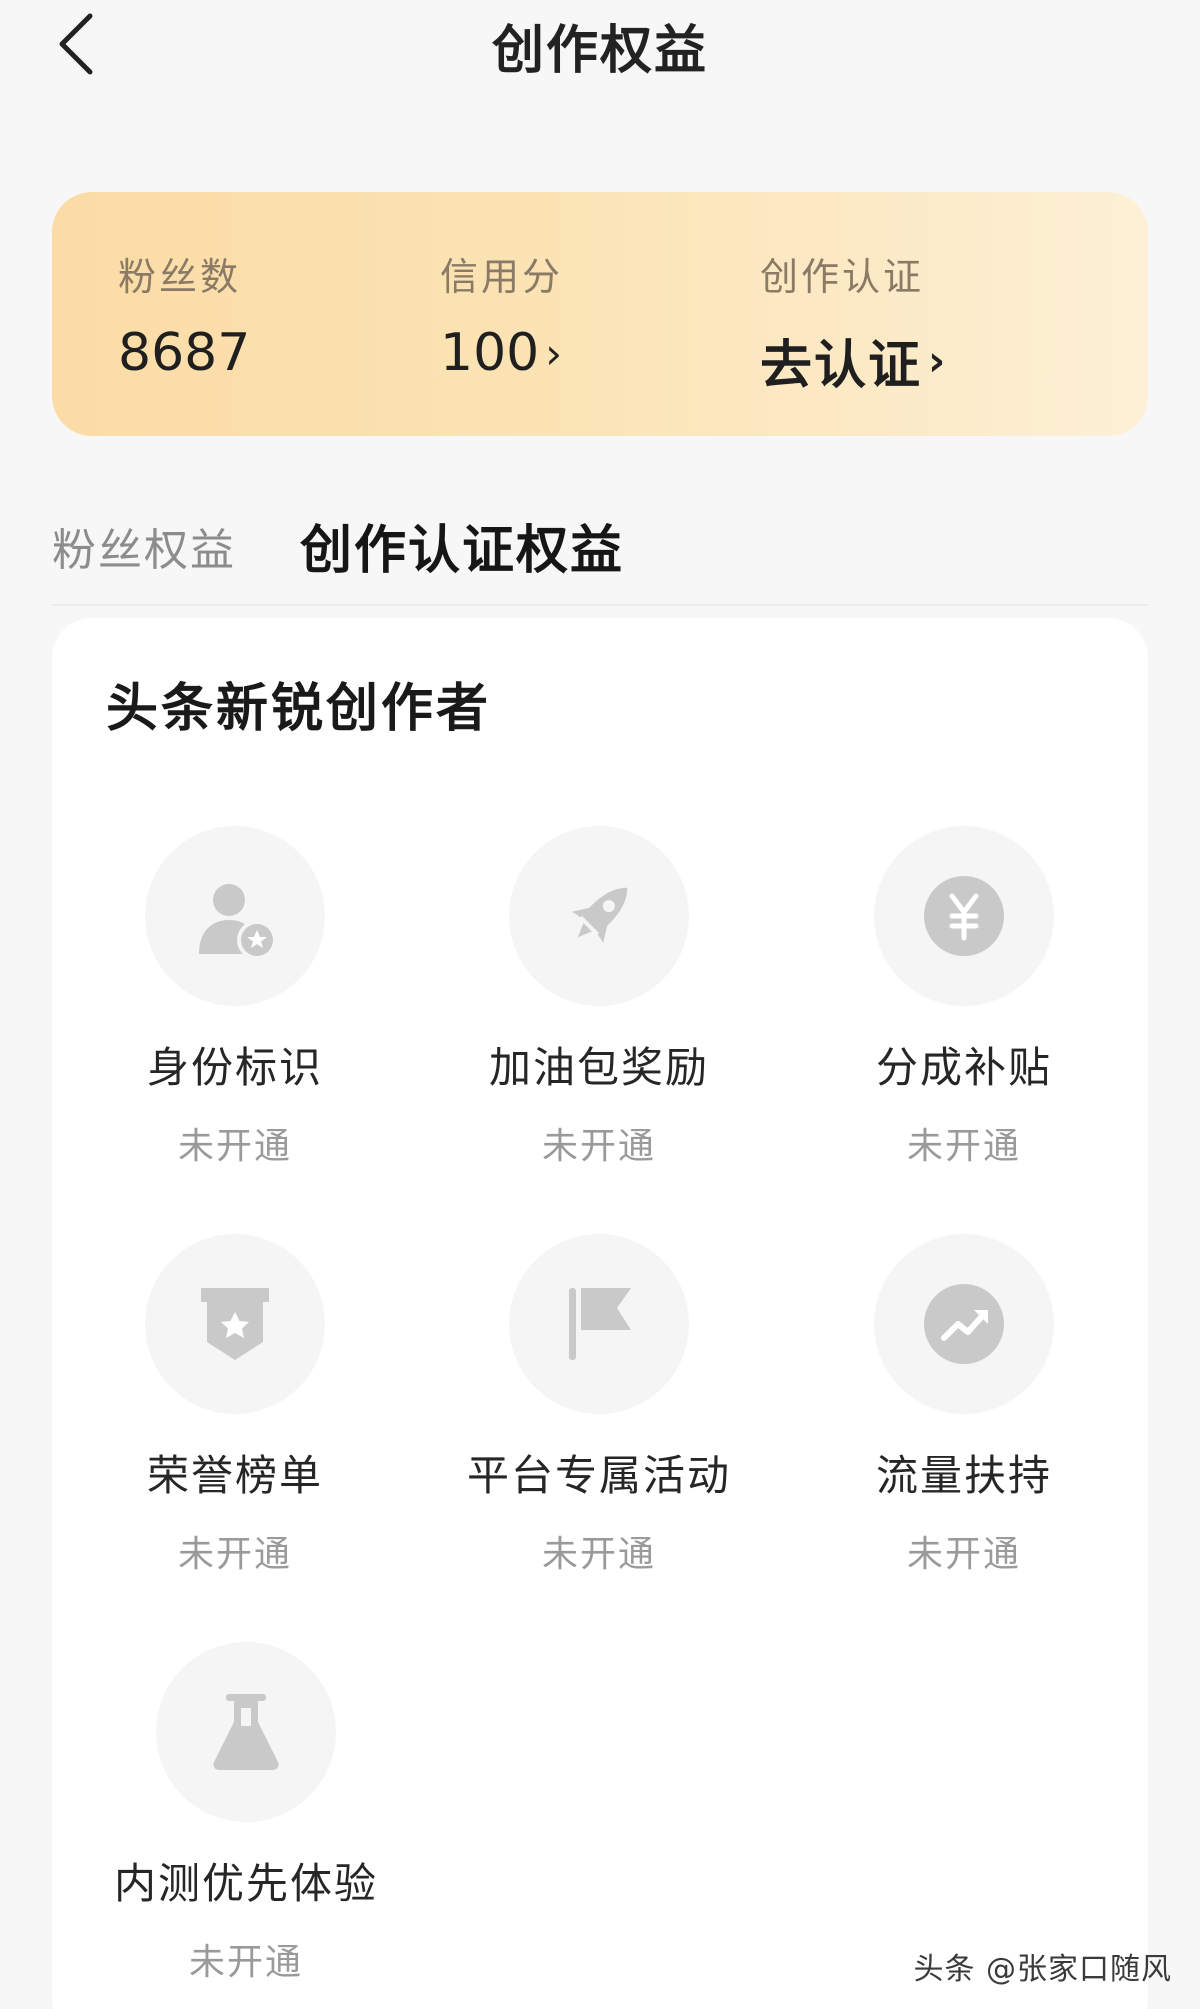  What do you see at coordinates (234, 1475) in the screenshot?
I see `benefit-name: 荣誉榜单` at bounding box center [234, 1475].